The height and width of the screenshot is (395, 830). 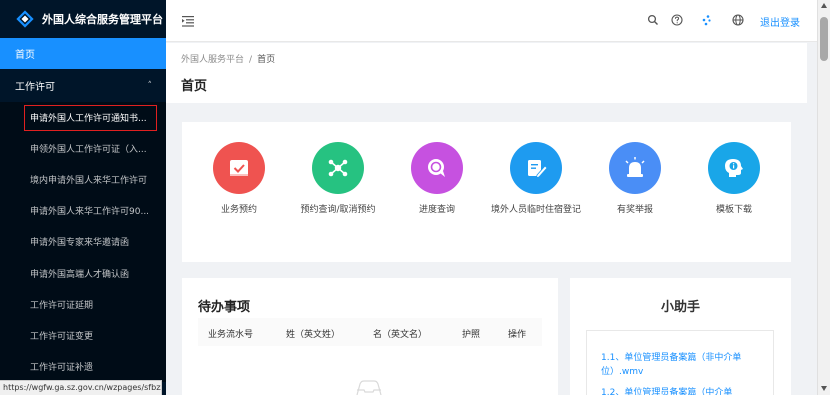 I want to click on app-title: 外国人综合服务管理平台, so click(x=102, y=19).